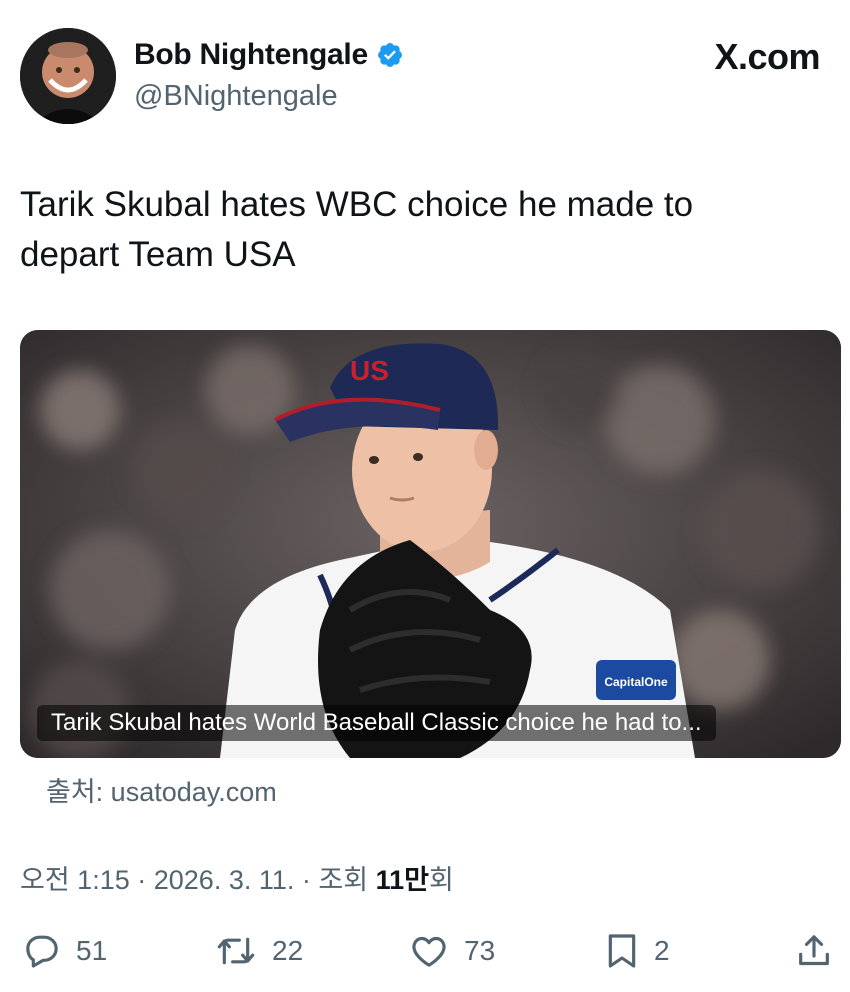  I want to click on tweet-meta: 오전 1:15 · 2026. 3. 11. · 조회 11만회, so click(237, 877).